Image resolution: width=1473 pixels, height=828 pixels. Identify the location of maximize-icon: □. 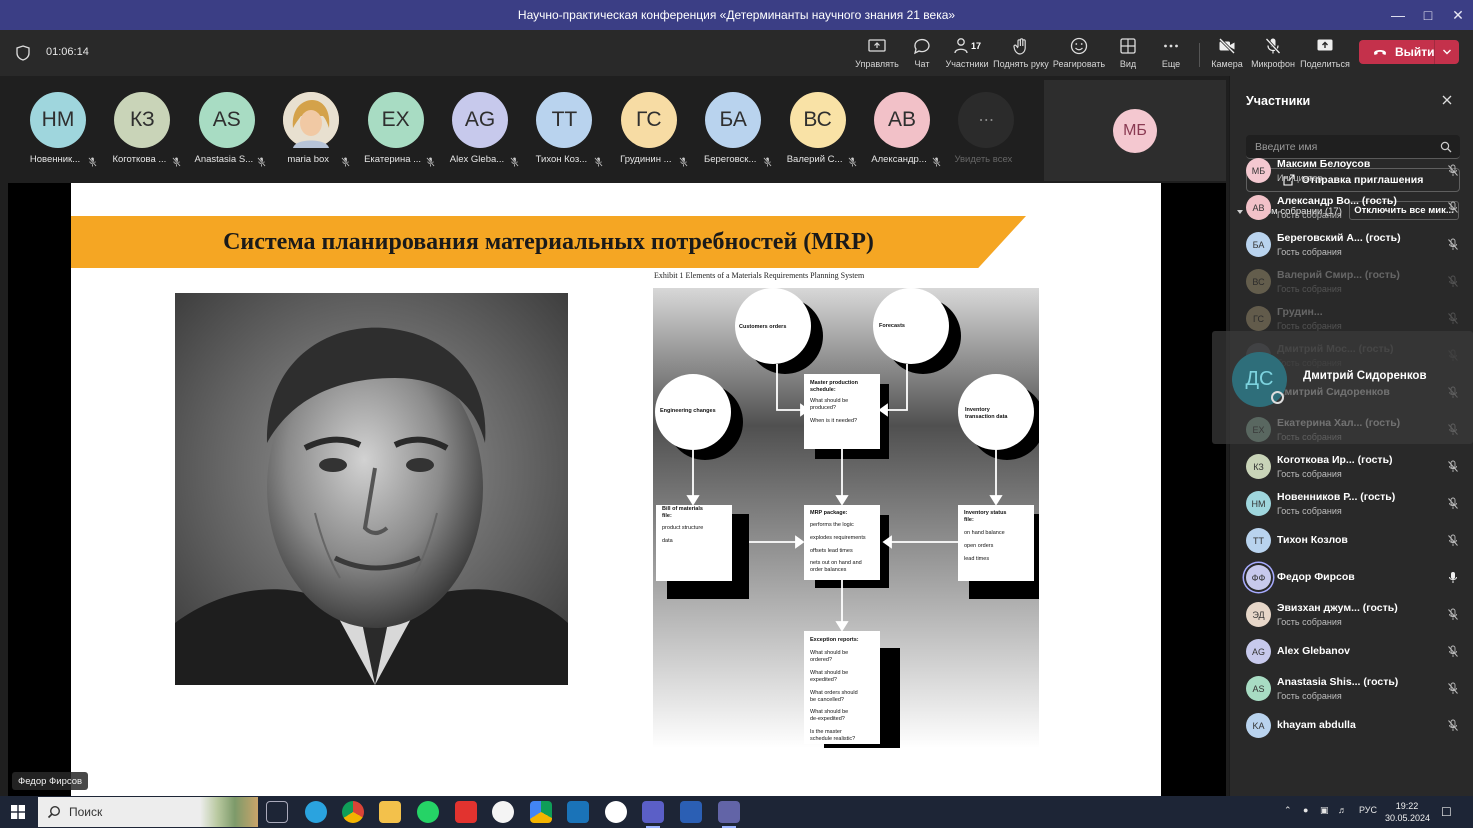
(1428, 15).